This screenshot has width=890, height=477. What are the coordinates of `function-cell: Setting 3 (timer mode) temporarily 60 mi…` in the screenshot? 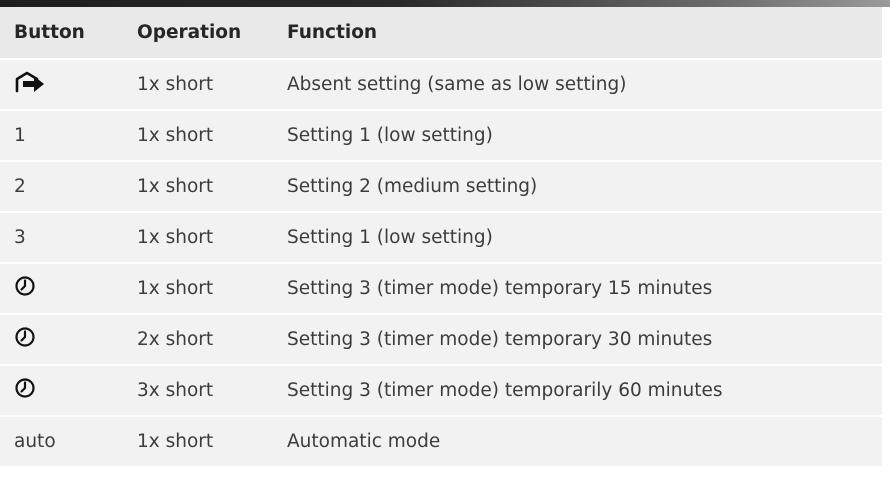 It's located at (577, 390).